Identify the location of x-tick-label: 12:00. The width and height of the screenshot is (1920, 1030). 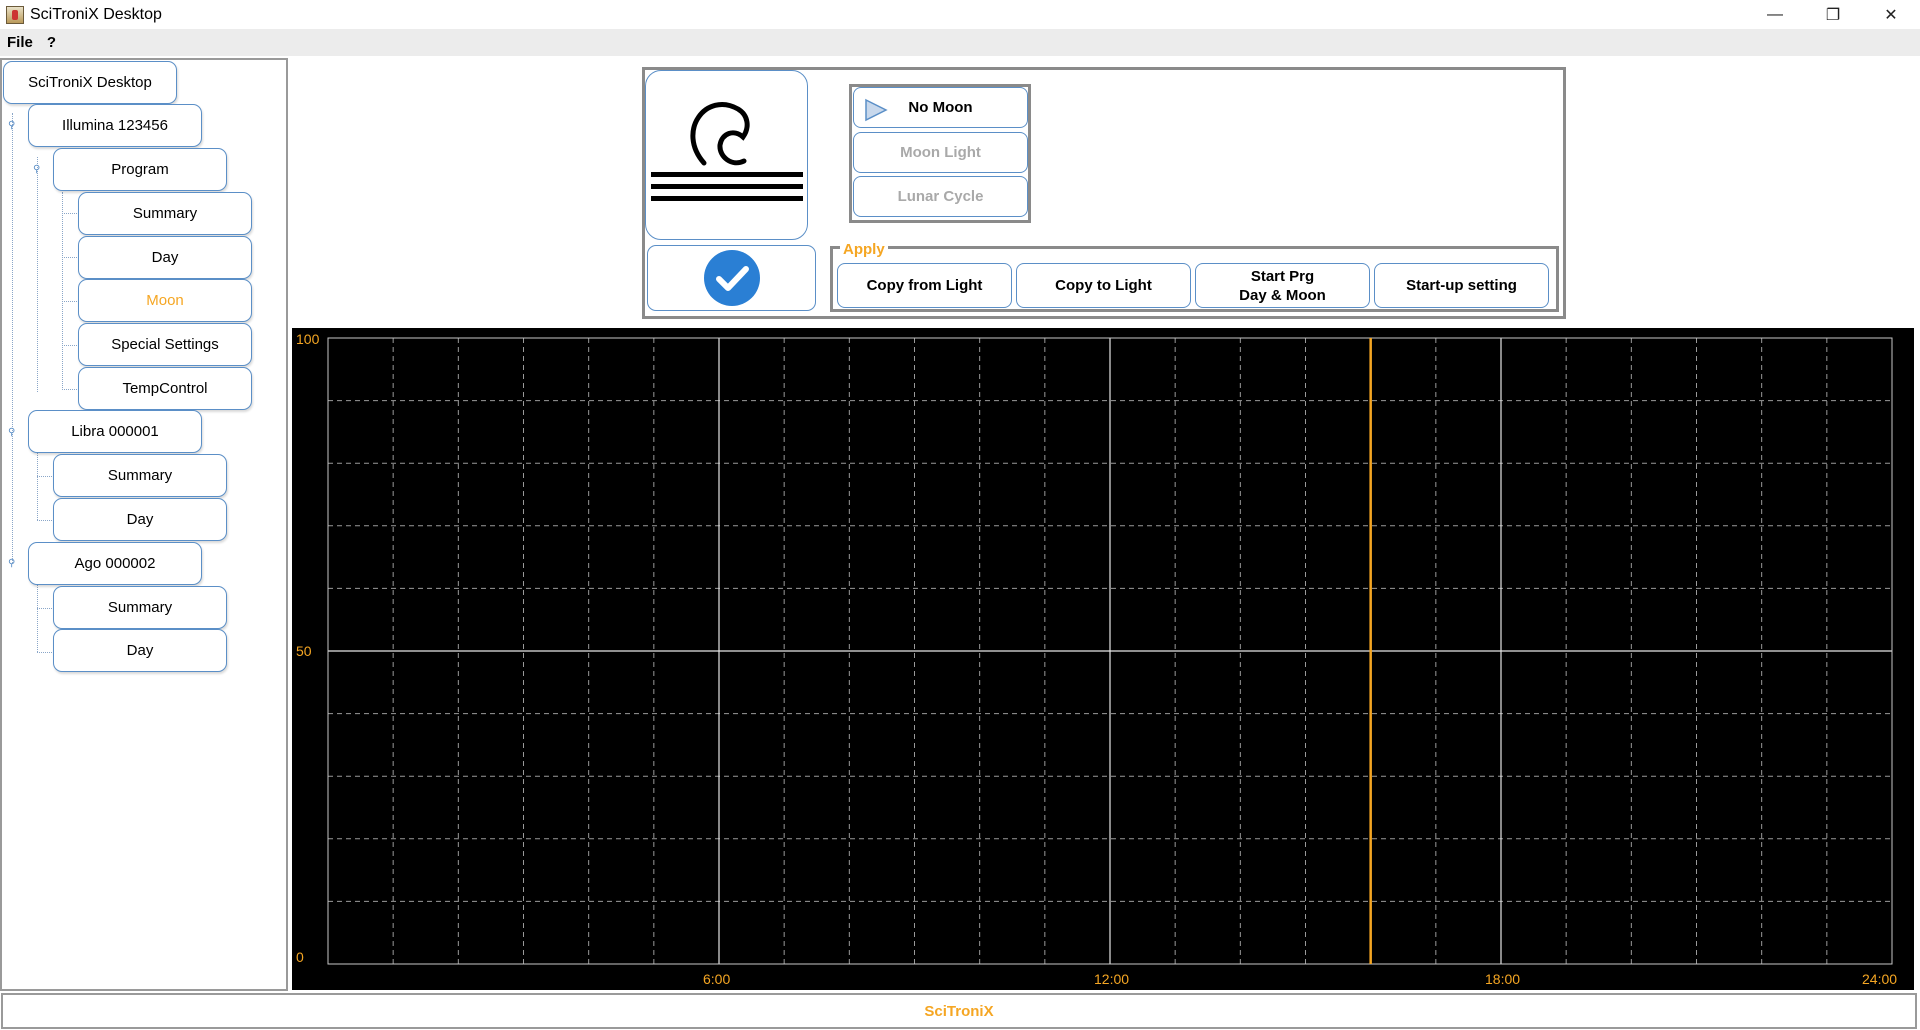
(1111, 979).